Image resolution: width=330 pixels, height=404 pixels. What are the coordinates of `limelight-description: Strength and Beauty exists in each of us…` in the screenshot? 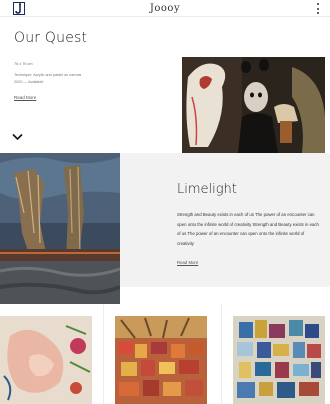 It's located at (248, 229).